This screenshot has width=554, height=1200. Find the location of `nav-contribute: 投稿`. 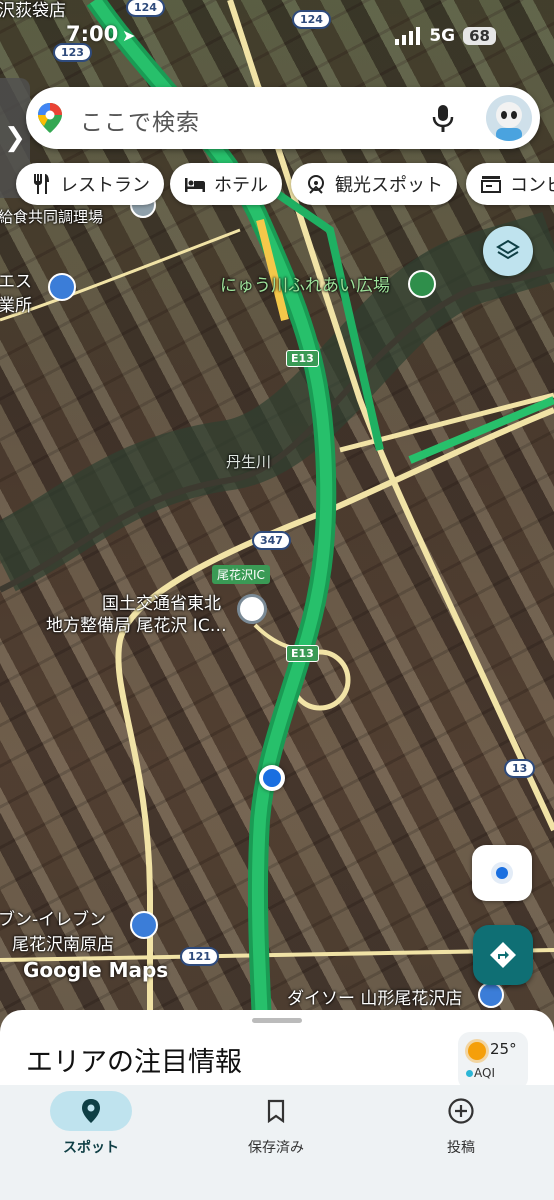

nav-contribute: 投稿 is located at coordinates (464, 1130).